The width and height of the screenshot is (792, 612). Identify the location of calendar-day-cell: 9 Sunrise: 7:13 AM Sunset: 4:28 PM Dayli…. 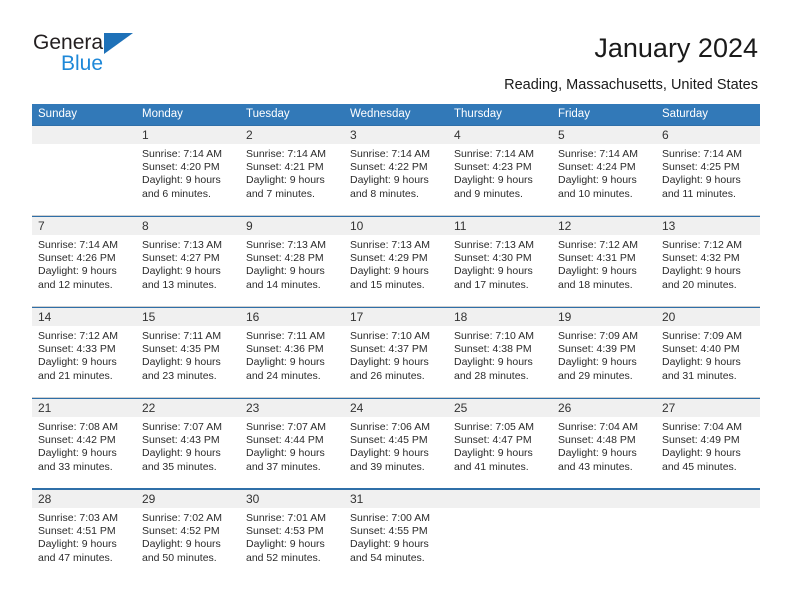
(292, 261).